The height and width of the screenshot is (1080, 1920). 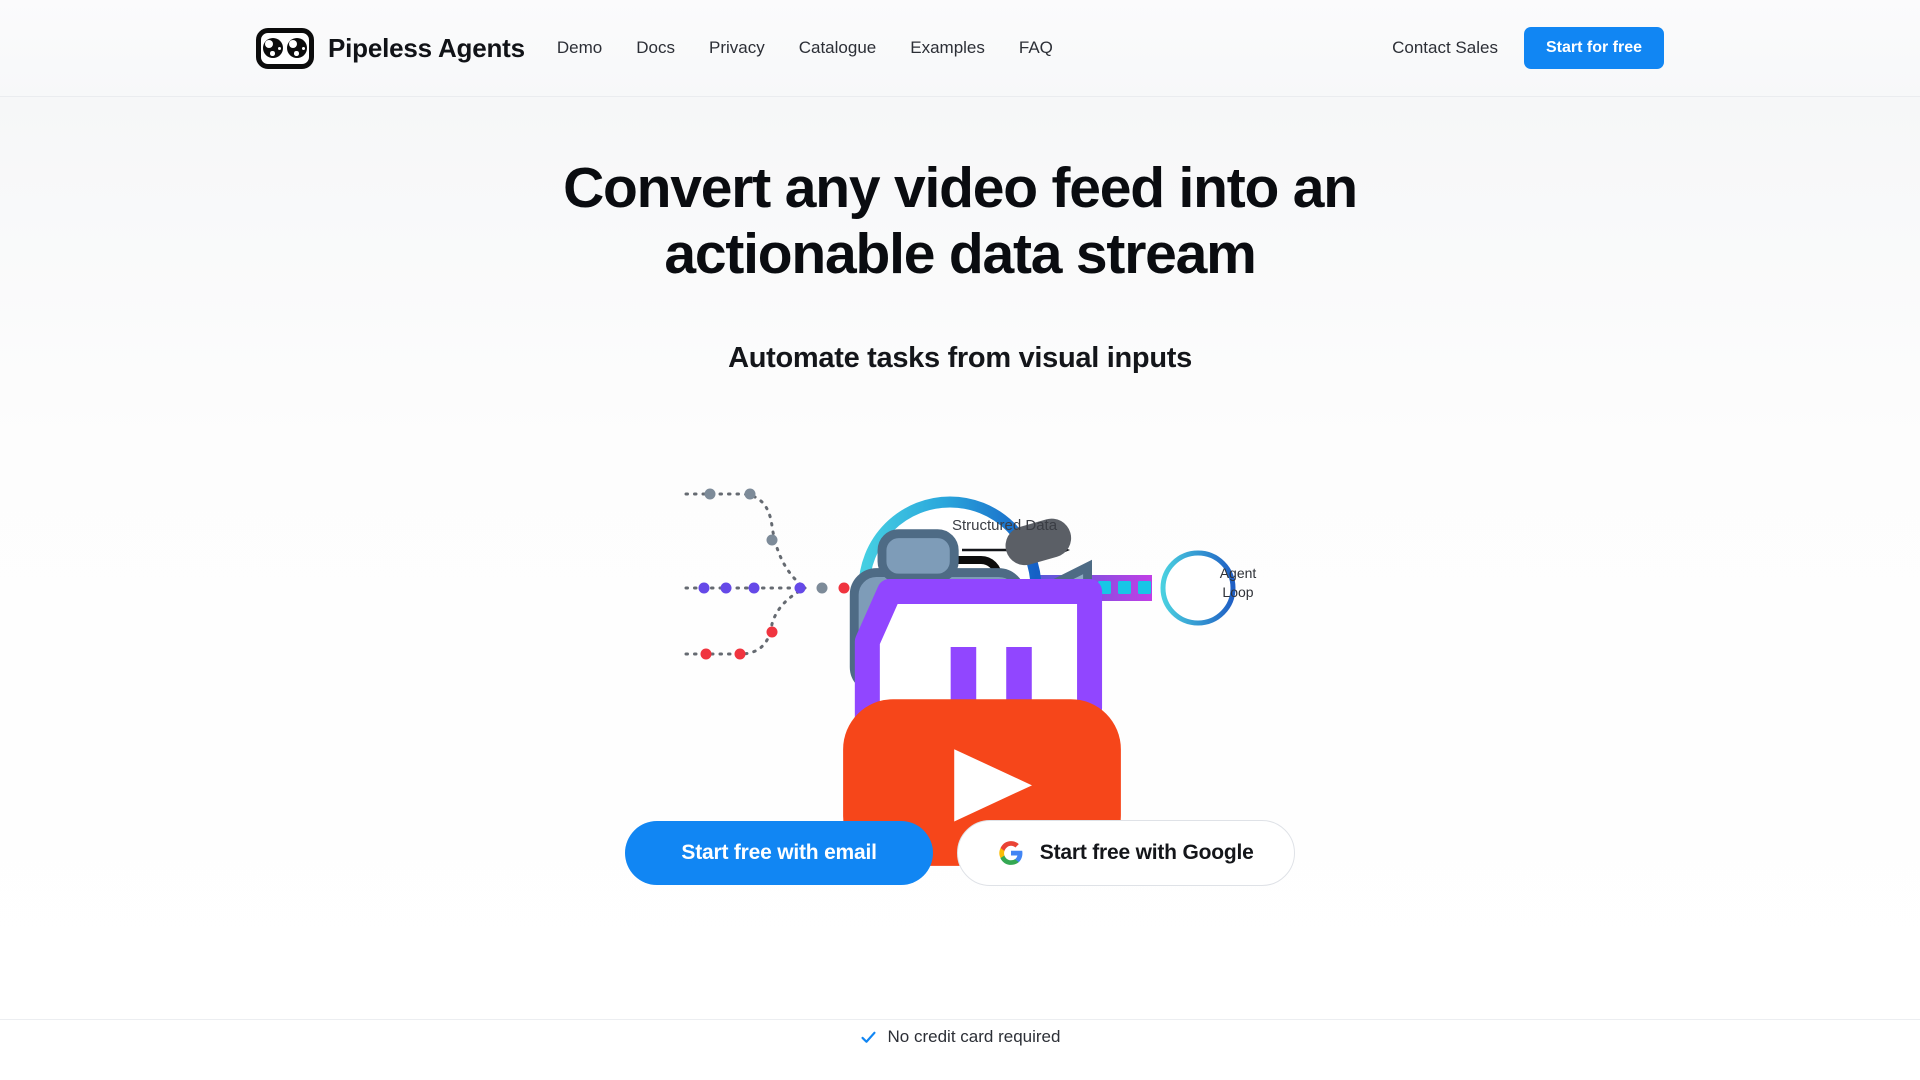 I want to click on main-nav: Demo Docs Privacy Catalogue Examples FAQ, so click(x=805, y=48).